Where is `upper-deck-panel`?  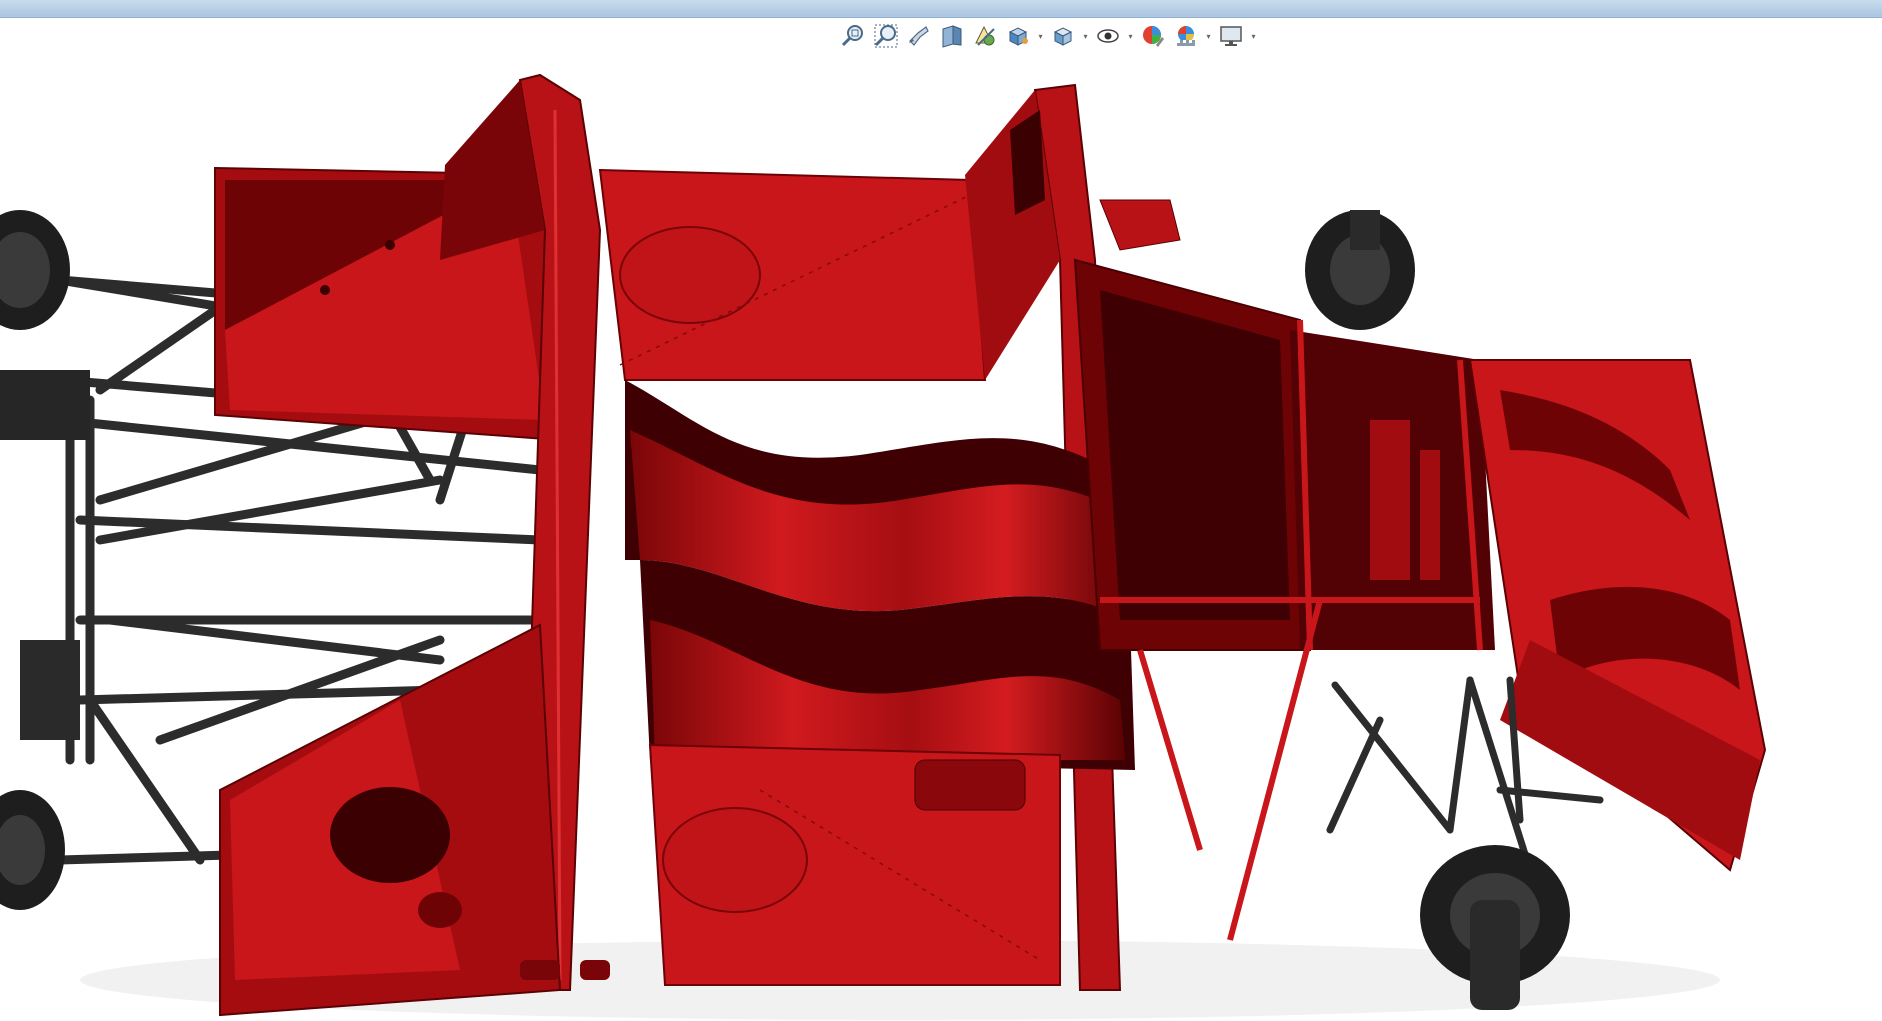
upper-deck-panel is located at coordinates (792, 274).